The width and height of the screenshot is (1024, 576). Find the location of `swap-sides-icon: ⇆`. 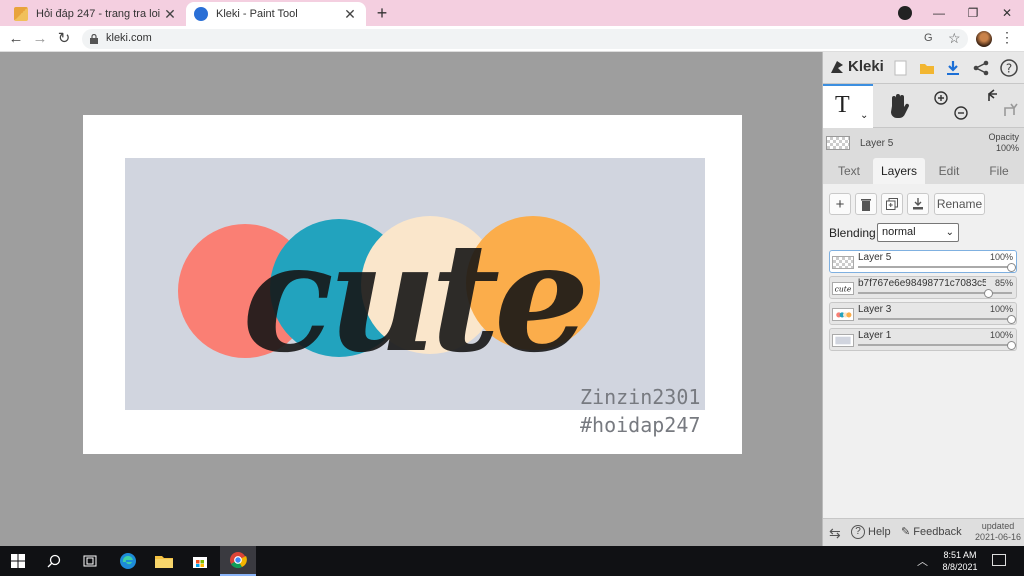

swap-sides-icon: ⇆ is located at coordinates (835, 533).